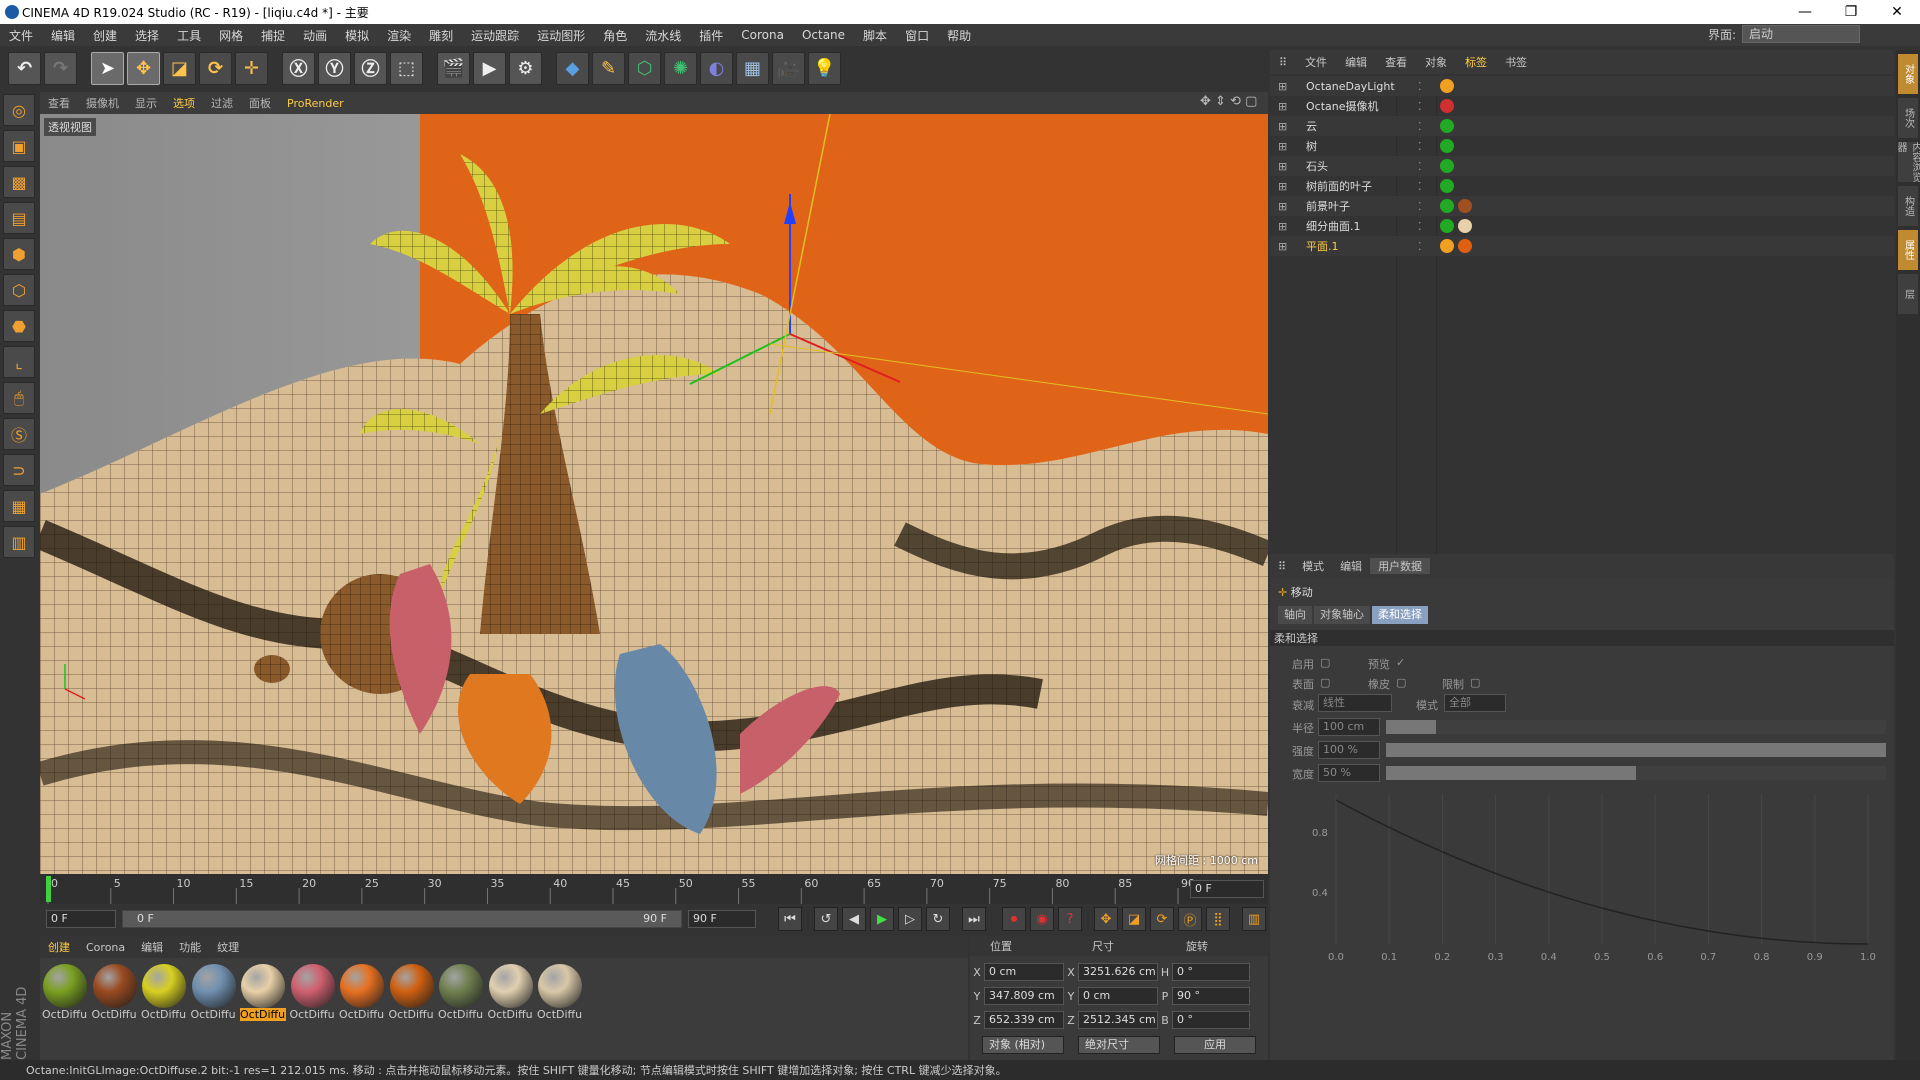 The image size is (1920, 1080). What do you see at coordinates (146, 103) in the screenshot?
I see `viewport-menu-item: 显示` at bounding box center [146, 103].